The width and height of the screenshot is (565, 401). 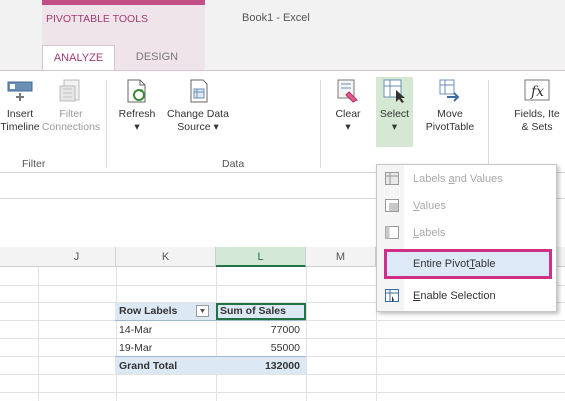 What do you see at coordinates (123, 2) in the screenshot?
I see `contextual-accent-bar` at bounding box center [123, 2].